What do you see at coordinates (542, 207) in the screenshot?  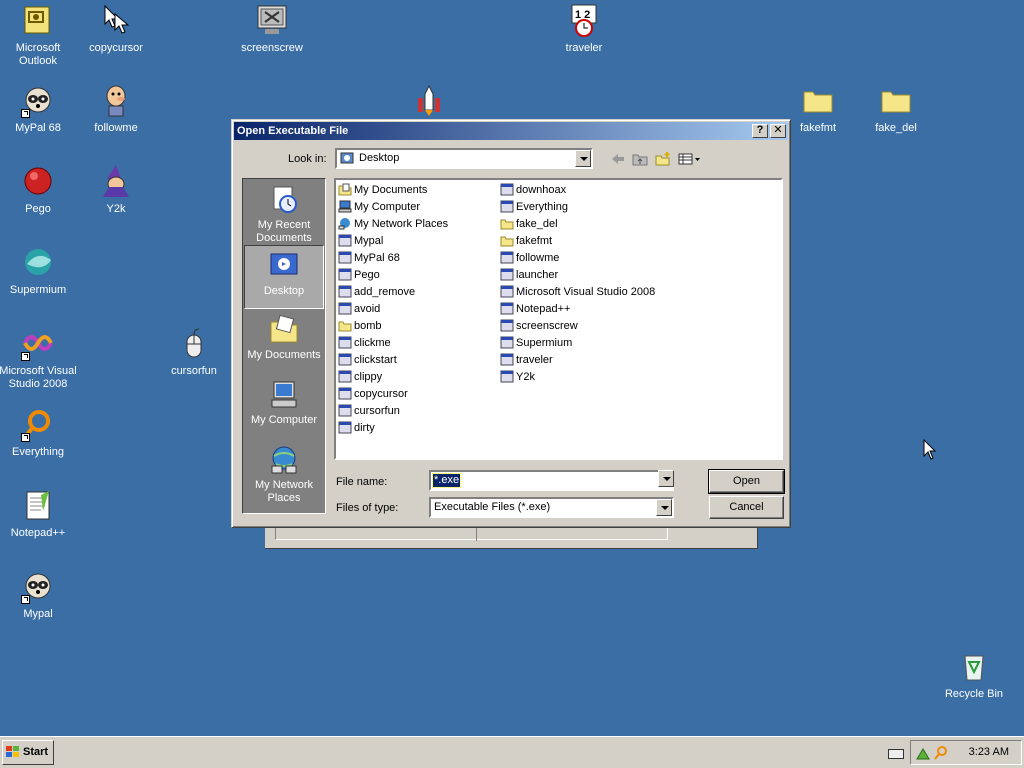 I see `file-list-item-label: Everything` at bounding box center [542, 207].